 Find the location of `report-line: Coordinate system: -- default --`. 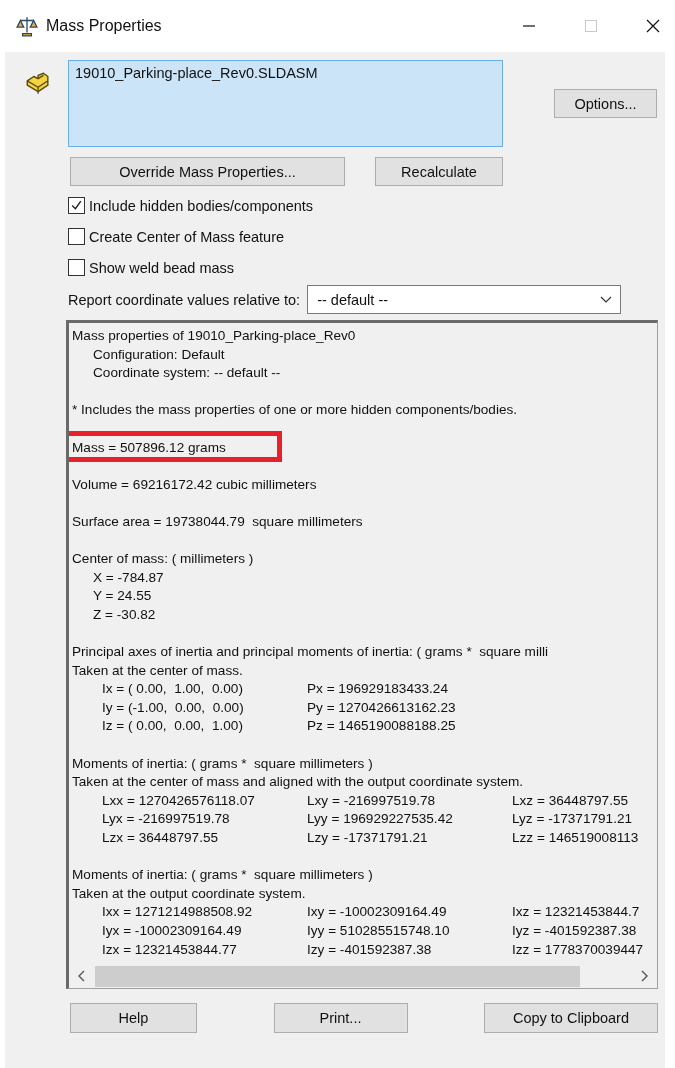

report-line: Coordinate system: -- default -- is located at coordinates (187, 373).